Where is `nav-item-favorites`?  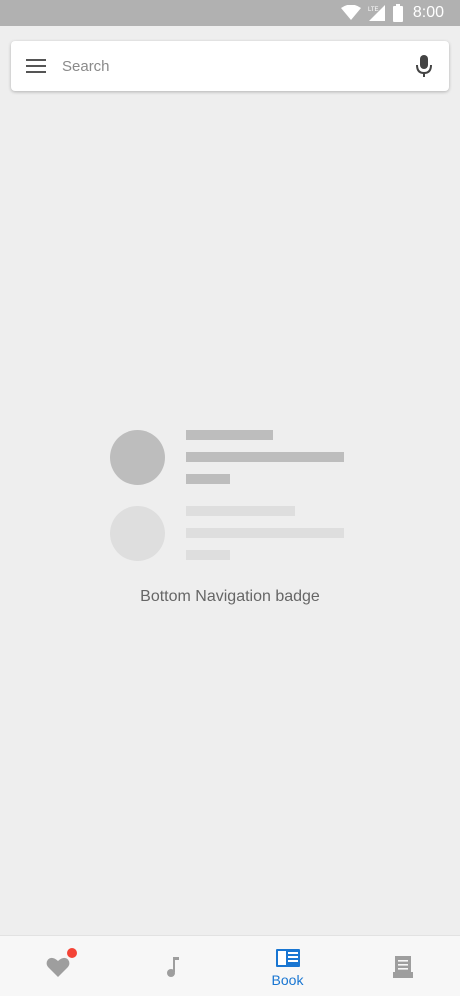
nav-item-favorites is located at coordinates (57, 966).